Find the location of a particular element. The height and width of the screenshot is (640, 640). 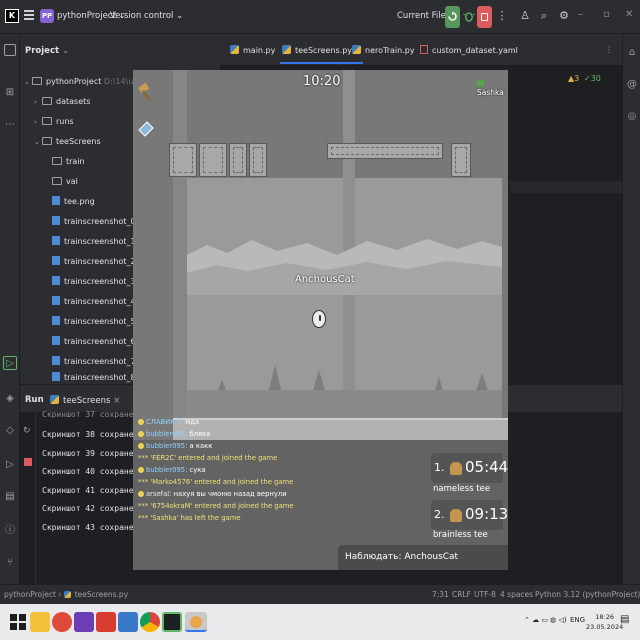

pycharm-icon is located at coordinates (172, 622).